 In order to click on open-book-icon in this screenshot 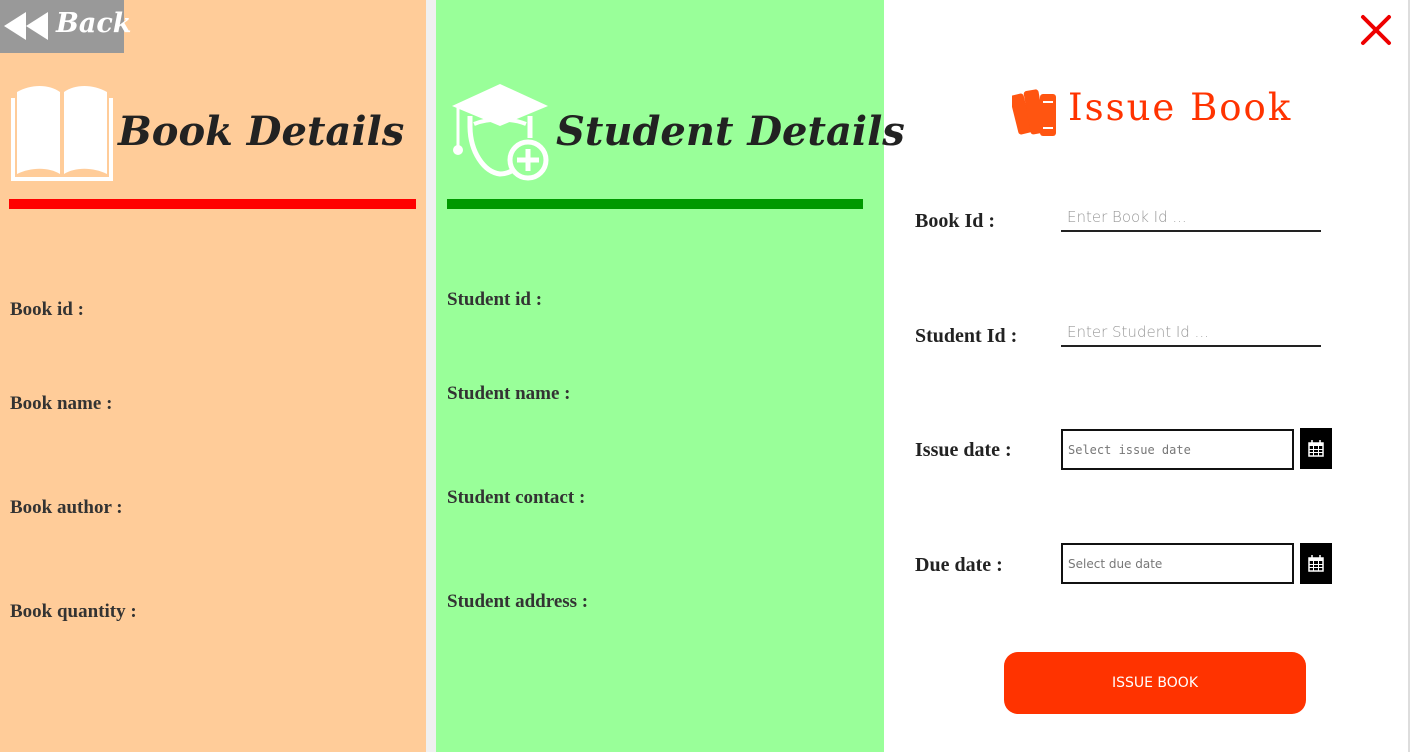, I will do `click(62, 133)`.